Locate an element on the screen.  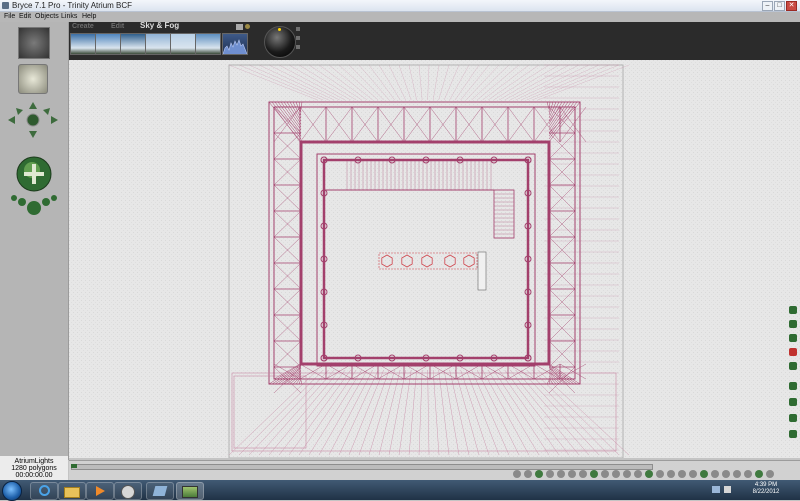
volume-icon is located at coordinates (727, 489).